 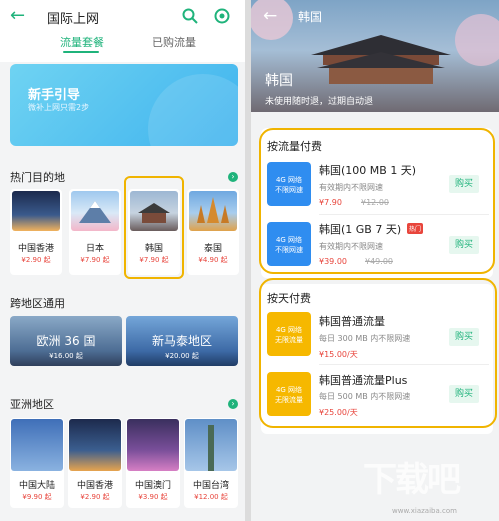 What do you see at coordinates (122, 31) in the screenshot?
I see `top-bar: ← 国际上网 流量套餐 已购流量` at bounding box center [122, 31].